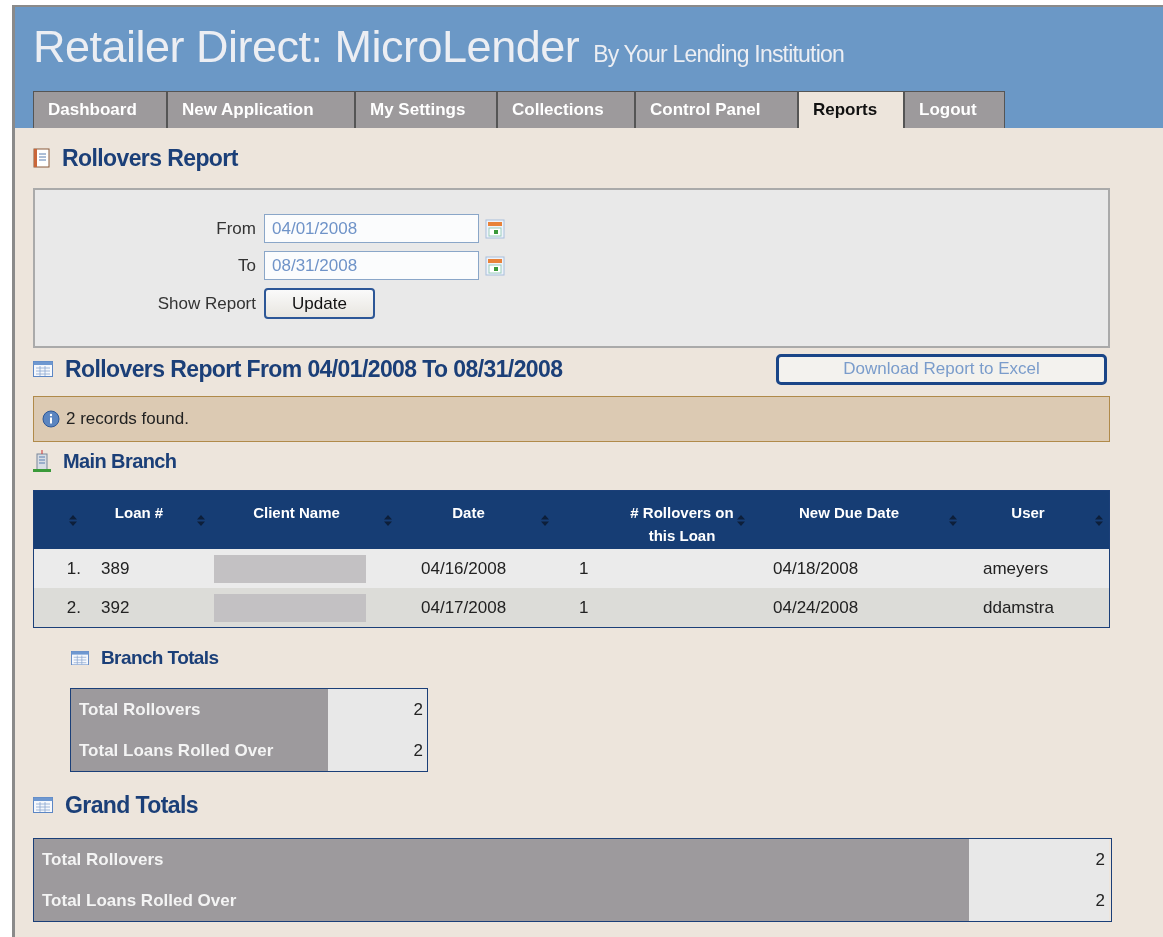  Describe the element at coordinates (235, 228) in the screenshot. I see `from-label: From` at that location.